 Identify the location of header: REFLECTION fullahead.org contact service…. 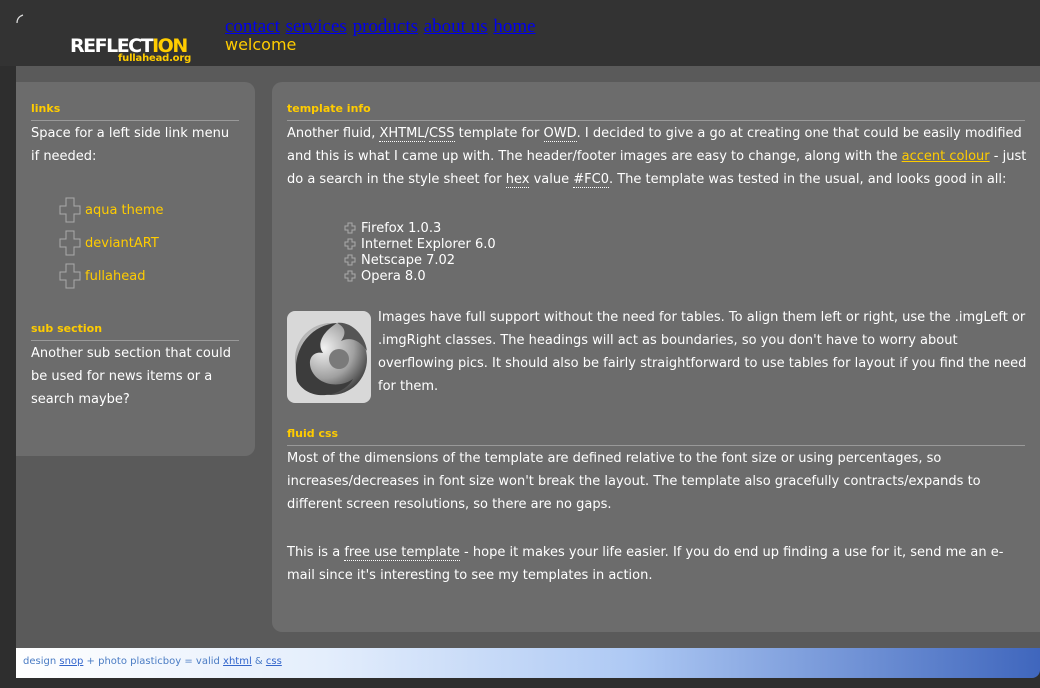
(520, 33).